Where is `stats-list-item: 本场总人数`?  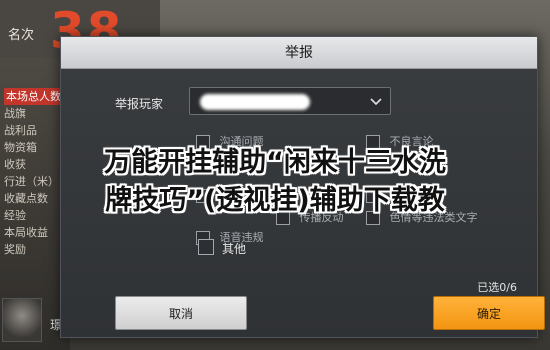 stats-list-item: 本场总人数 is located at coordinates (36, 96).